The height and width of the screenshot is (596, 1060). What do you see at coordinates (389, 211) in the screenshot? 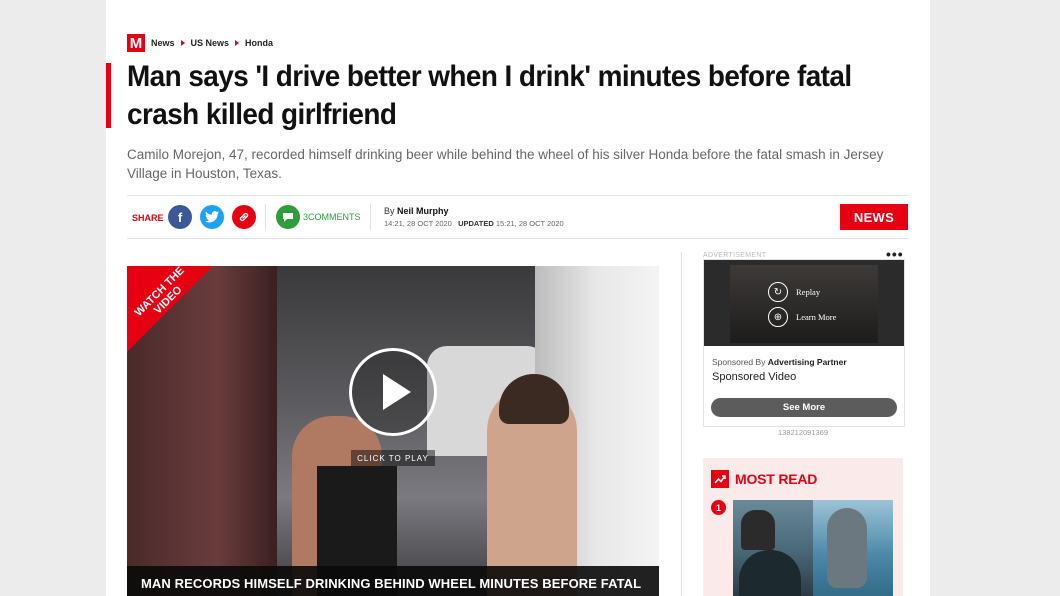
I see `byline-by: By` at bounding box center [389, 211].